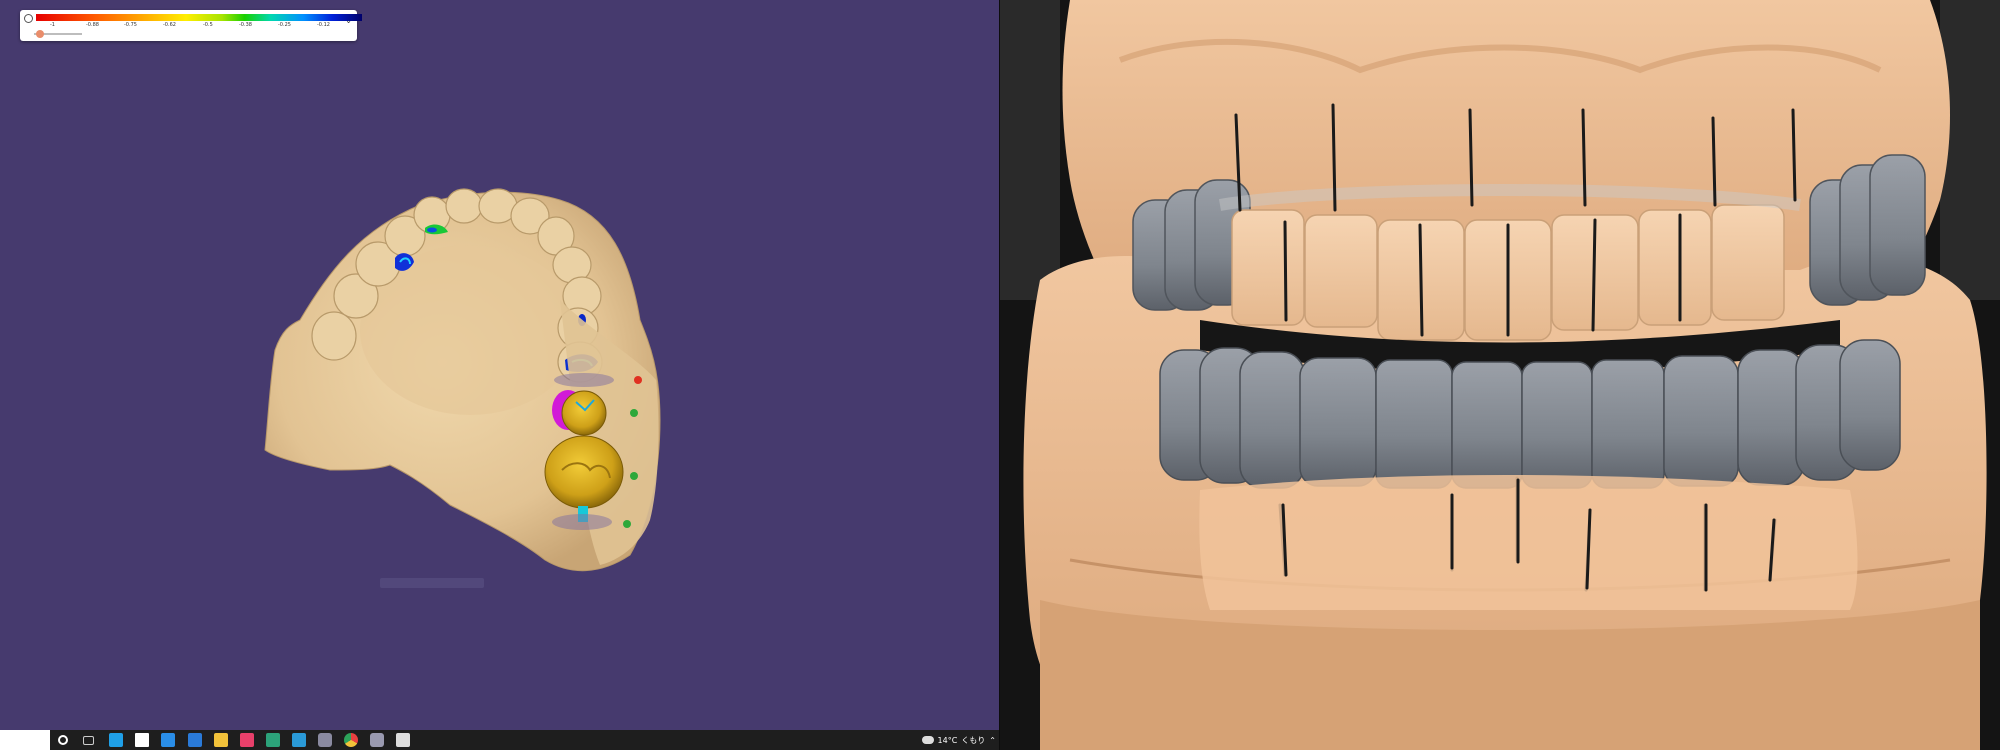 This screenshot has height=750, width=2000. Describe the element at coordinates (500, 740) in the screenshot. I see `windows-taskbar: 14°C くもり ⌃` at that location.